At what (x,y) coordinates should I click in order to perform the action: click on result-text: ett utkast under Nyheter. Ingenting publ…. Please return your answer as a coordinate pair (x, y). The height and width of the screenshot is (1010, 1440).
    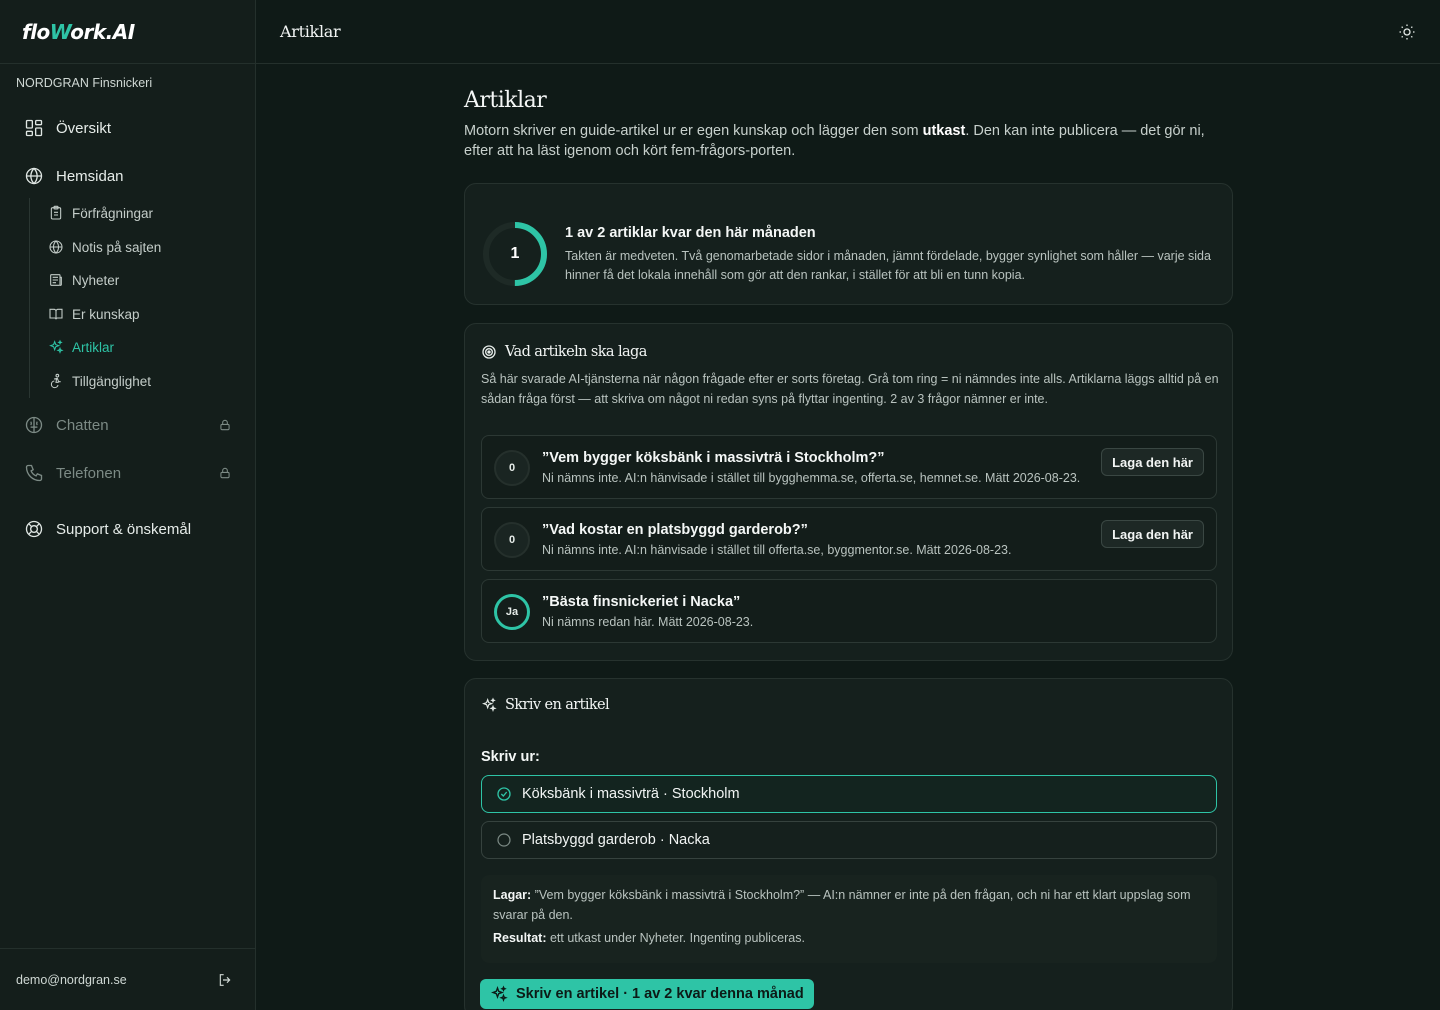
    Looking at the image, I should click on (675, 938).